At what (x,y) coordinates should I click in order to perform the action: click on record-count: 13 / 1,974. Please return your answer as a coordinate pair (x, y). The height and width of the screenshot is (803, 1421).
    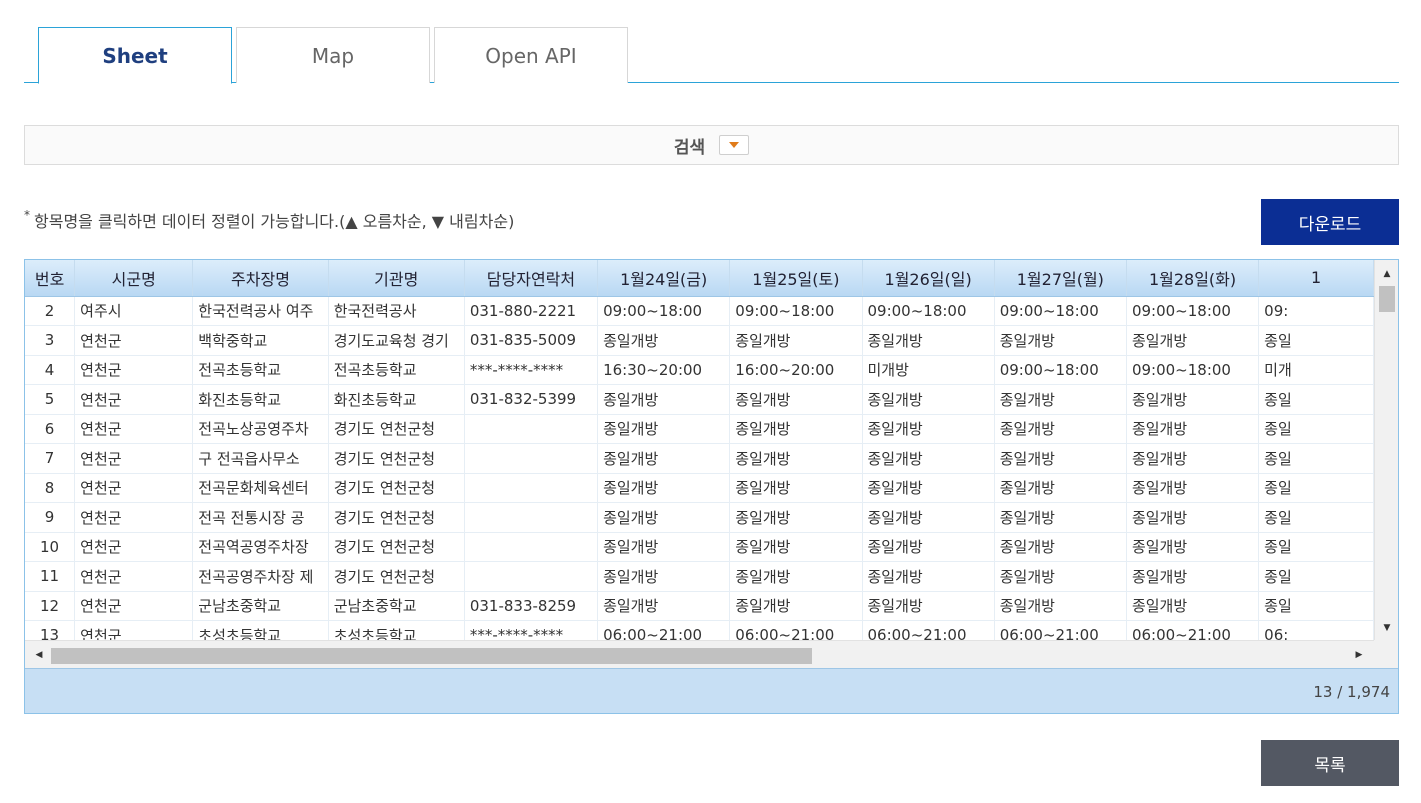
    Looking at the image, I should click on (1351, 692).